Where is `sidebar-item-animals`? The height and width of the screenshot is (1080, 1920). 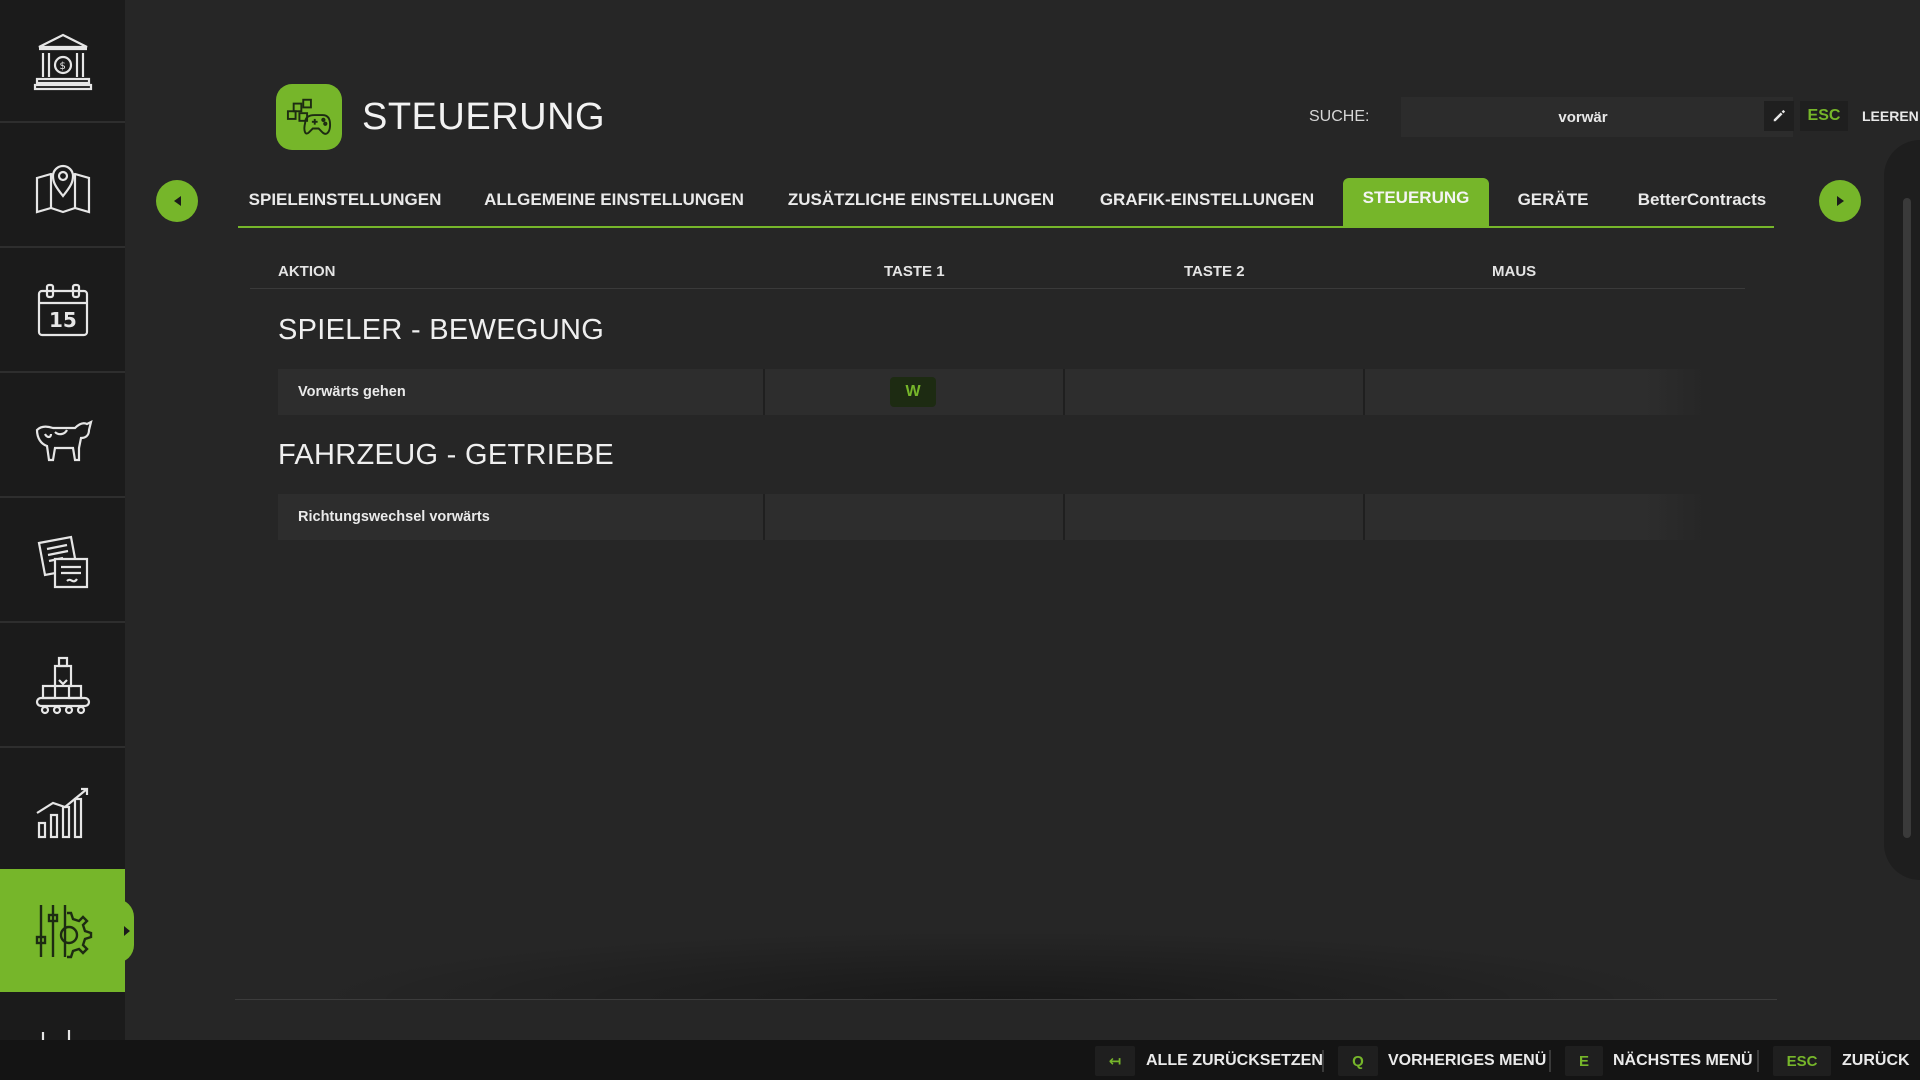
sidebar-item-animals is located at coordinates (62, 436).